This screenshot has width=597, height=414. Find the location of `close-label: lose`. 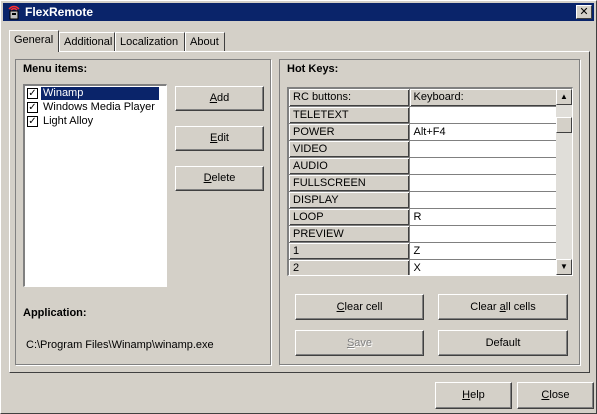

close-label: lose is located at coordinates (559, 395).